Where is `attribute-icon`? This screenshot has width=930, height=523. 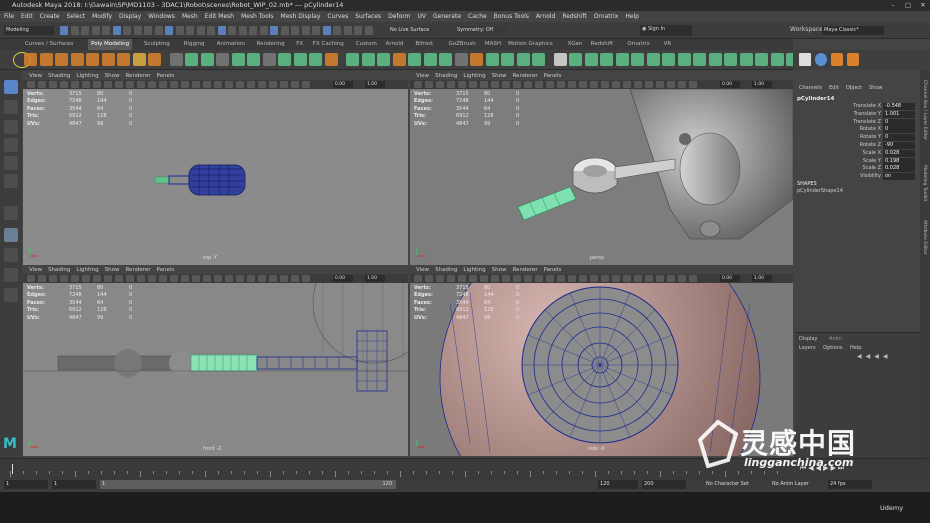 attribute-icon is located at coordinates (821, 59).